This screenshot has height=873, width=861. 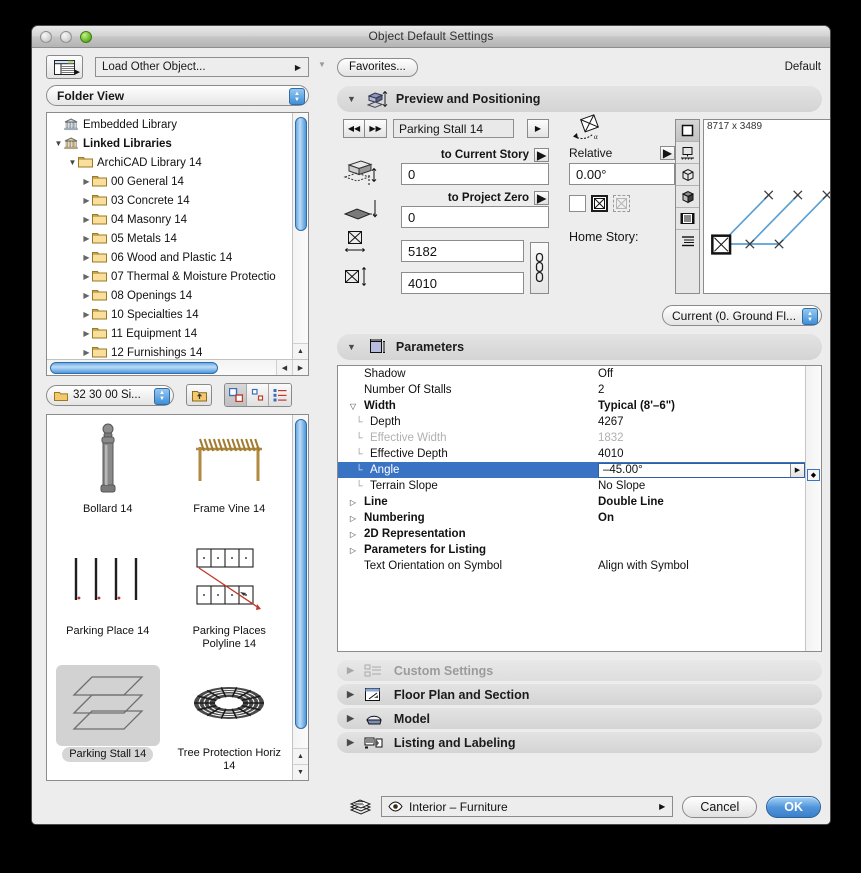 I want to click on parameter-row: └ Effective Depth 4010, so click(x=571, y=454).